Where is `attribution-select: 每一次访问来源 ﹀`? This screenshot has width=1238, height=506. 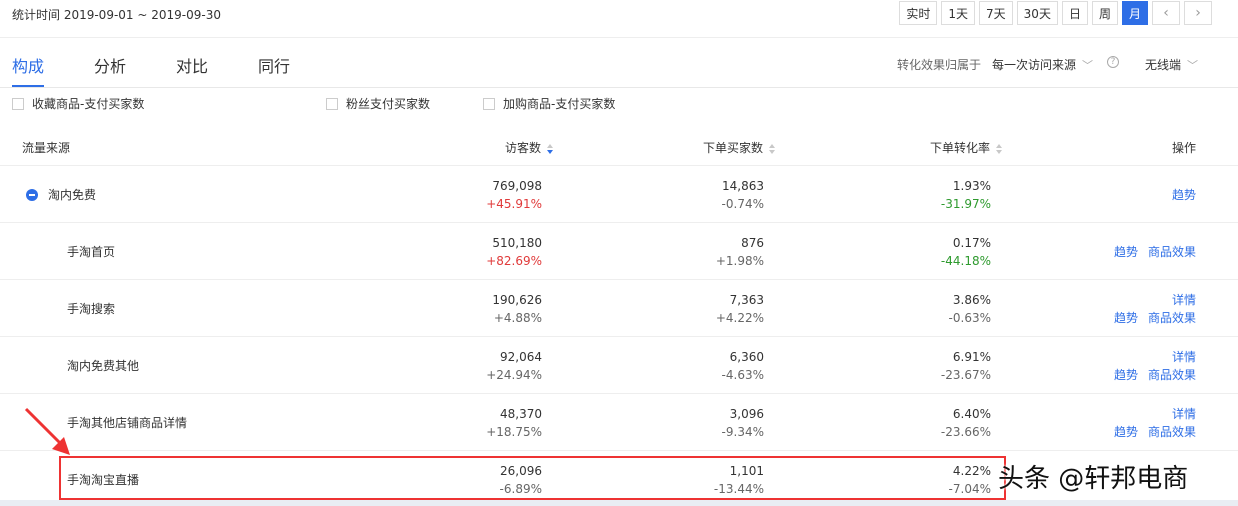 attribution-select: 每一次访问来源 ﹀ is located at coordinates (1042, 64).